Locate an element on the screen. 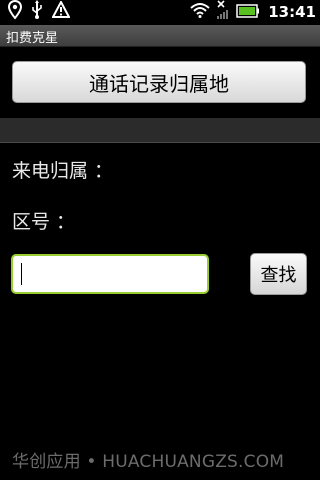 The width and height of the screenshot is (320, 480). usb-icon is located at coordinates (37, 12).